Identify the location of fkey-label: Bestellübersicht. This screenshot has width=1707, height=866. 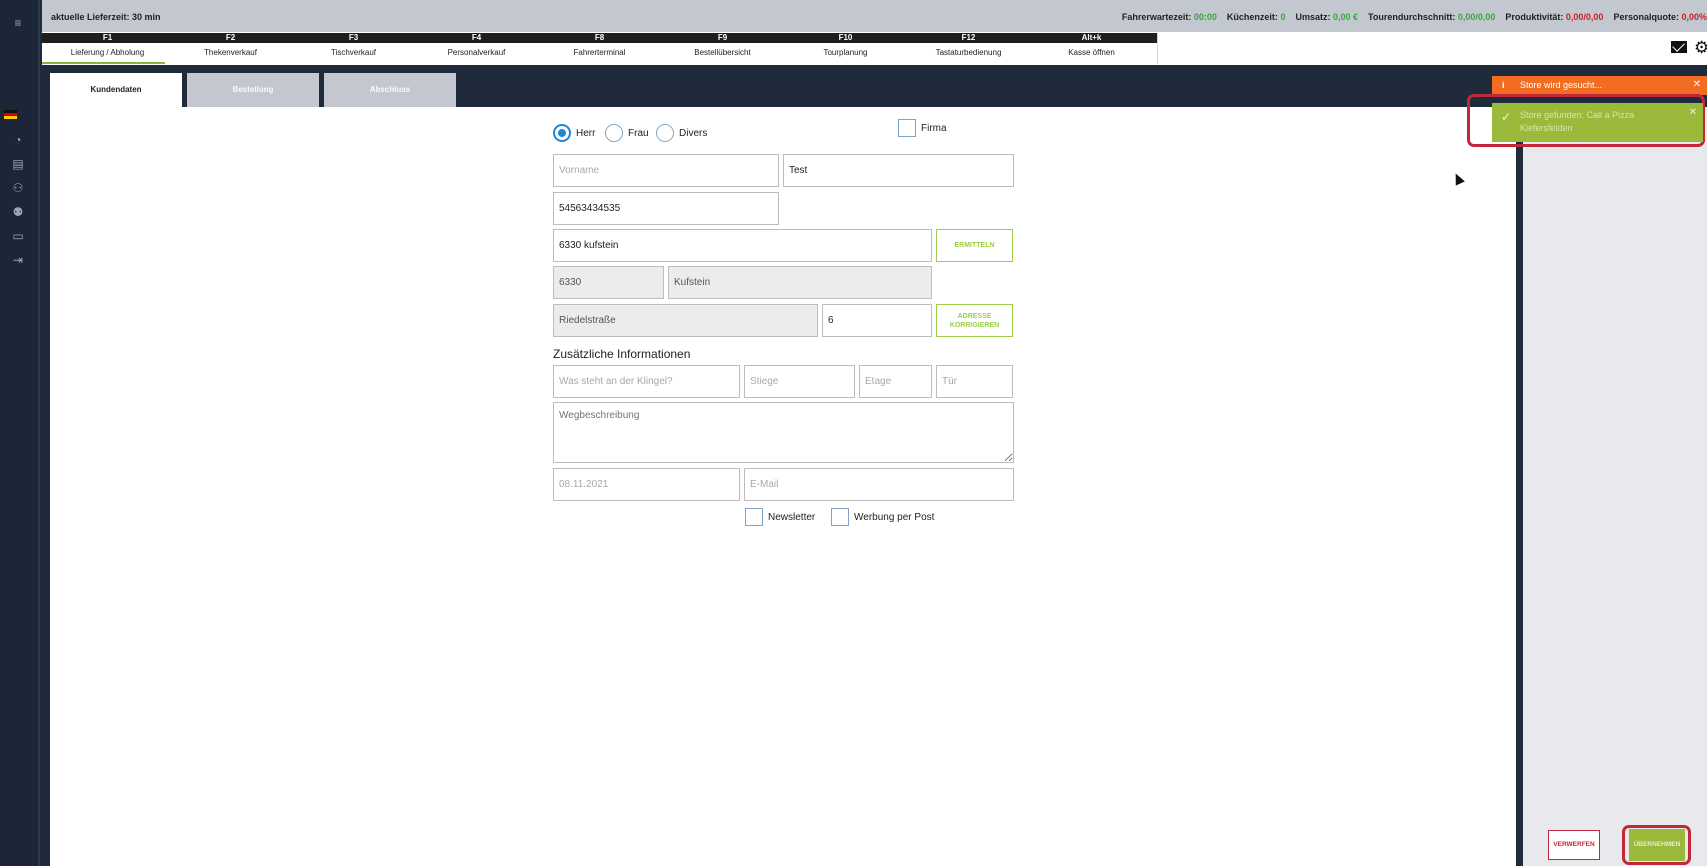
(722, 52).